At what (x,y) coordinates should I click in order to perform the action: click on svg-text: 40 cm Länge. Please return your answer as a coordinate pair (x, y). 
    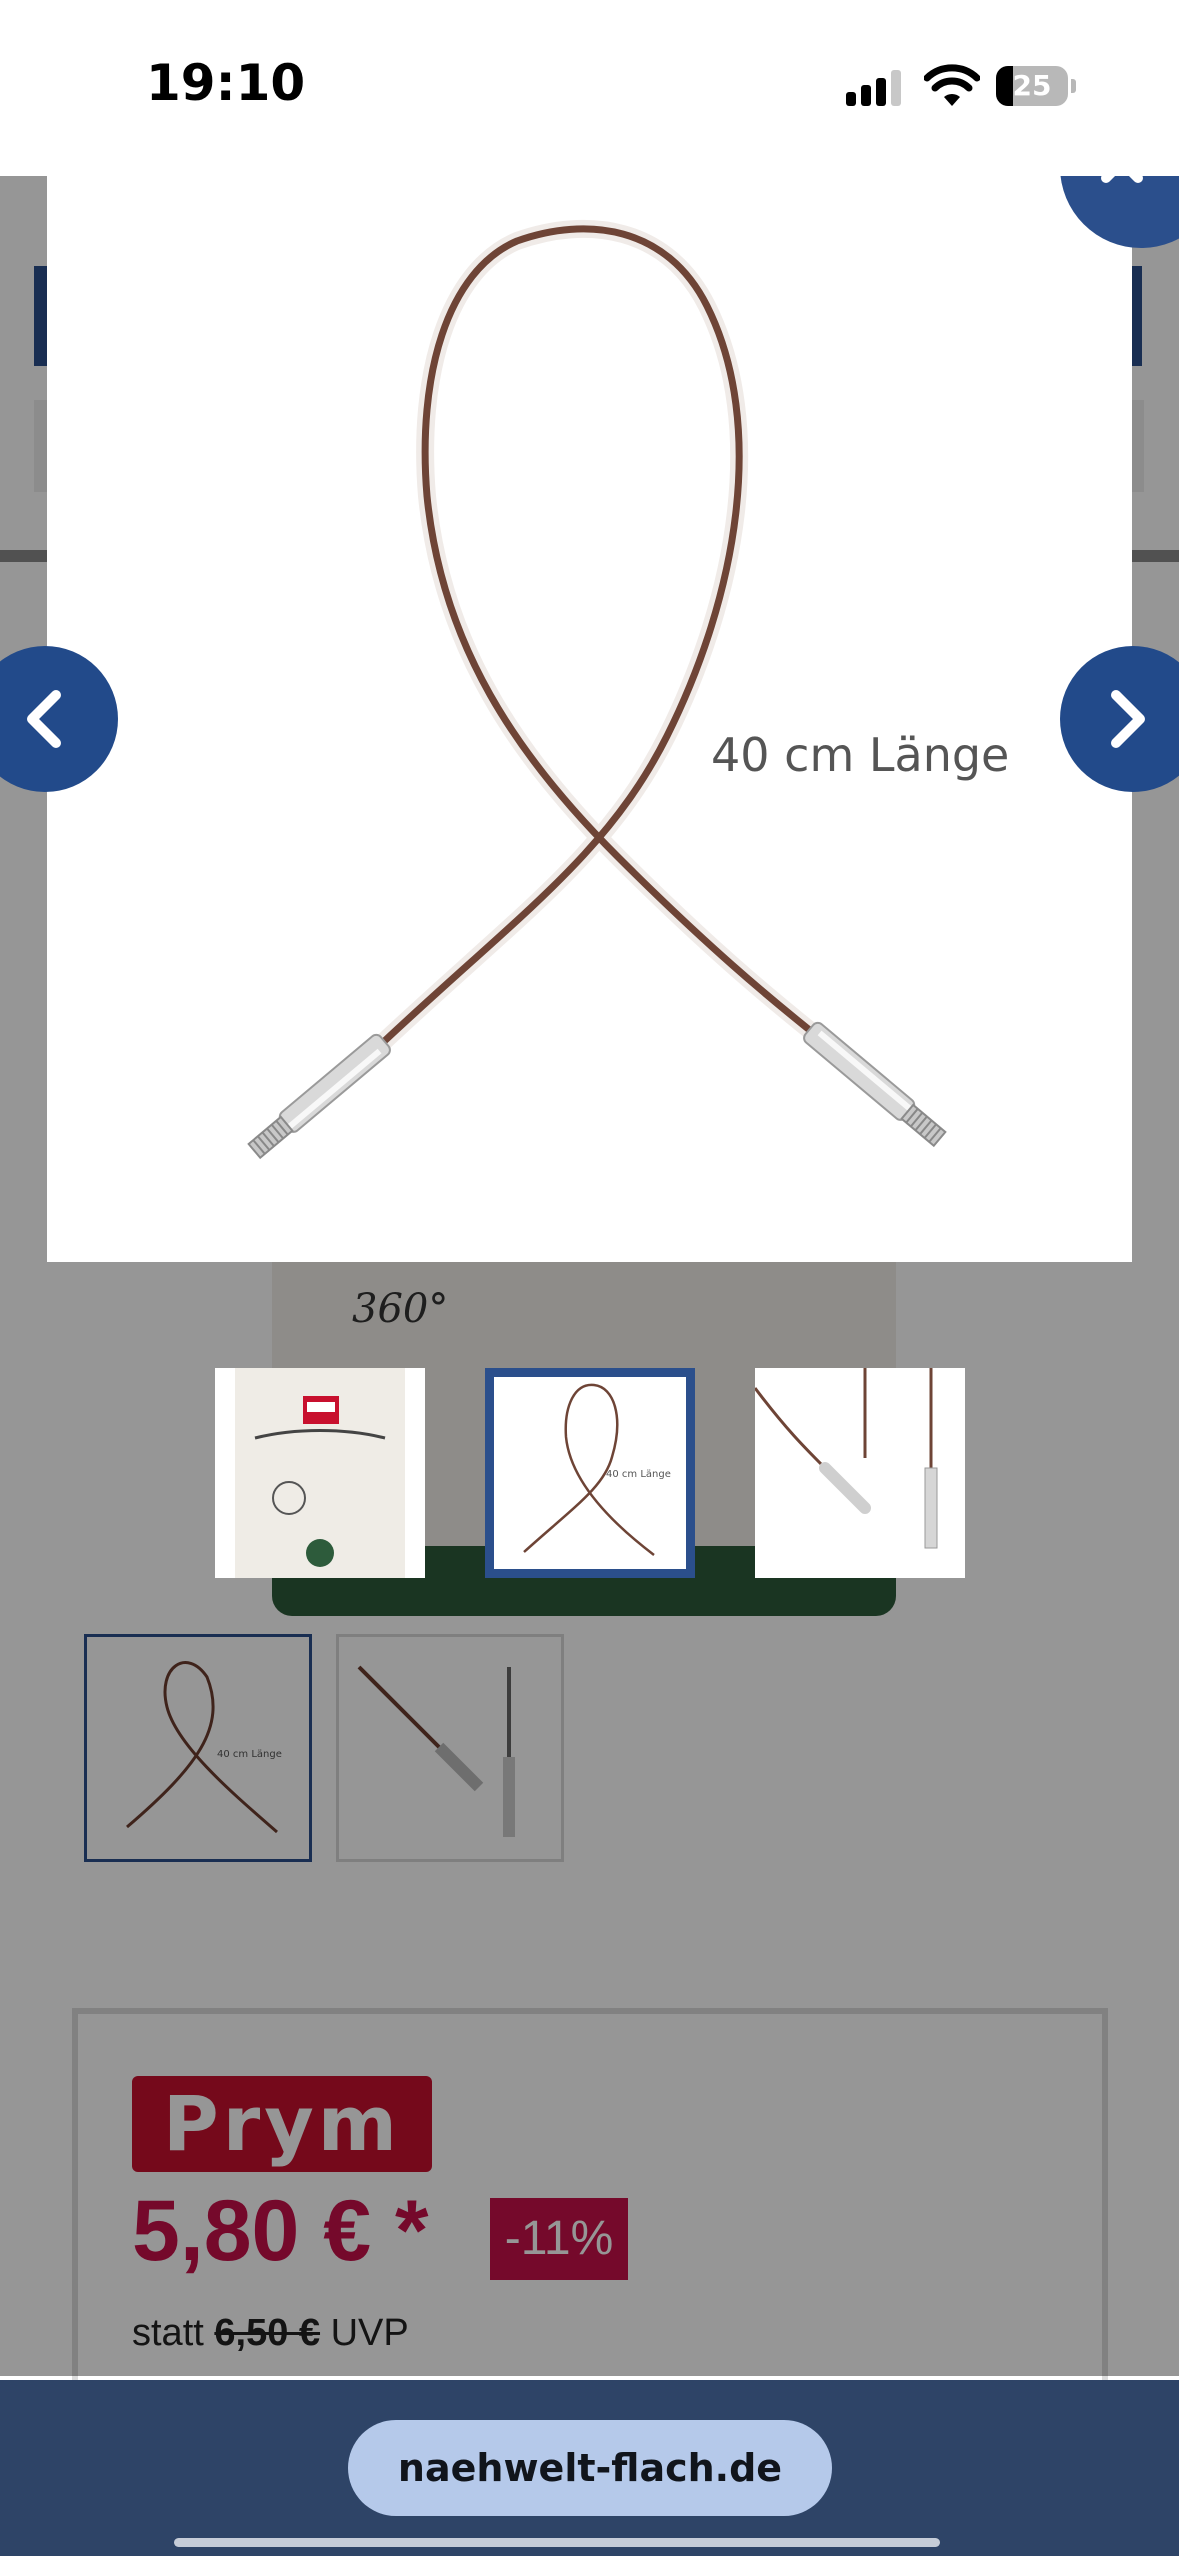
    Looking at the image, I should click on (638, 1474).